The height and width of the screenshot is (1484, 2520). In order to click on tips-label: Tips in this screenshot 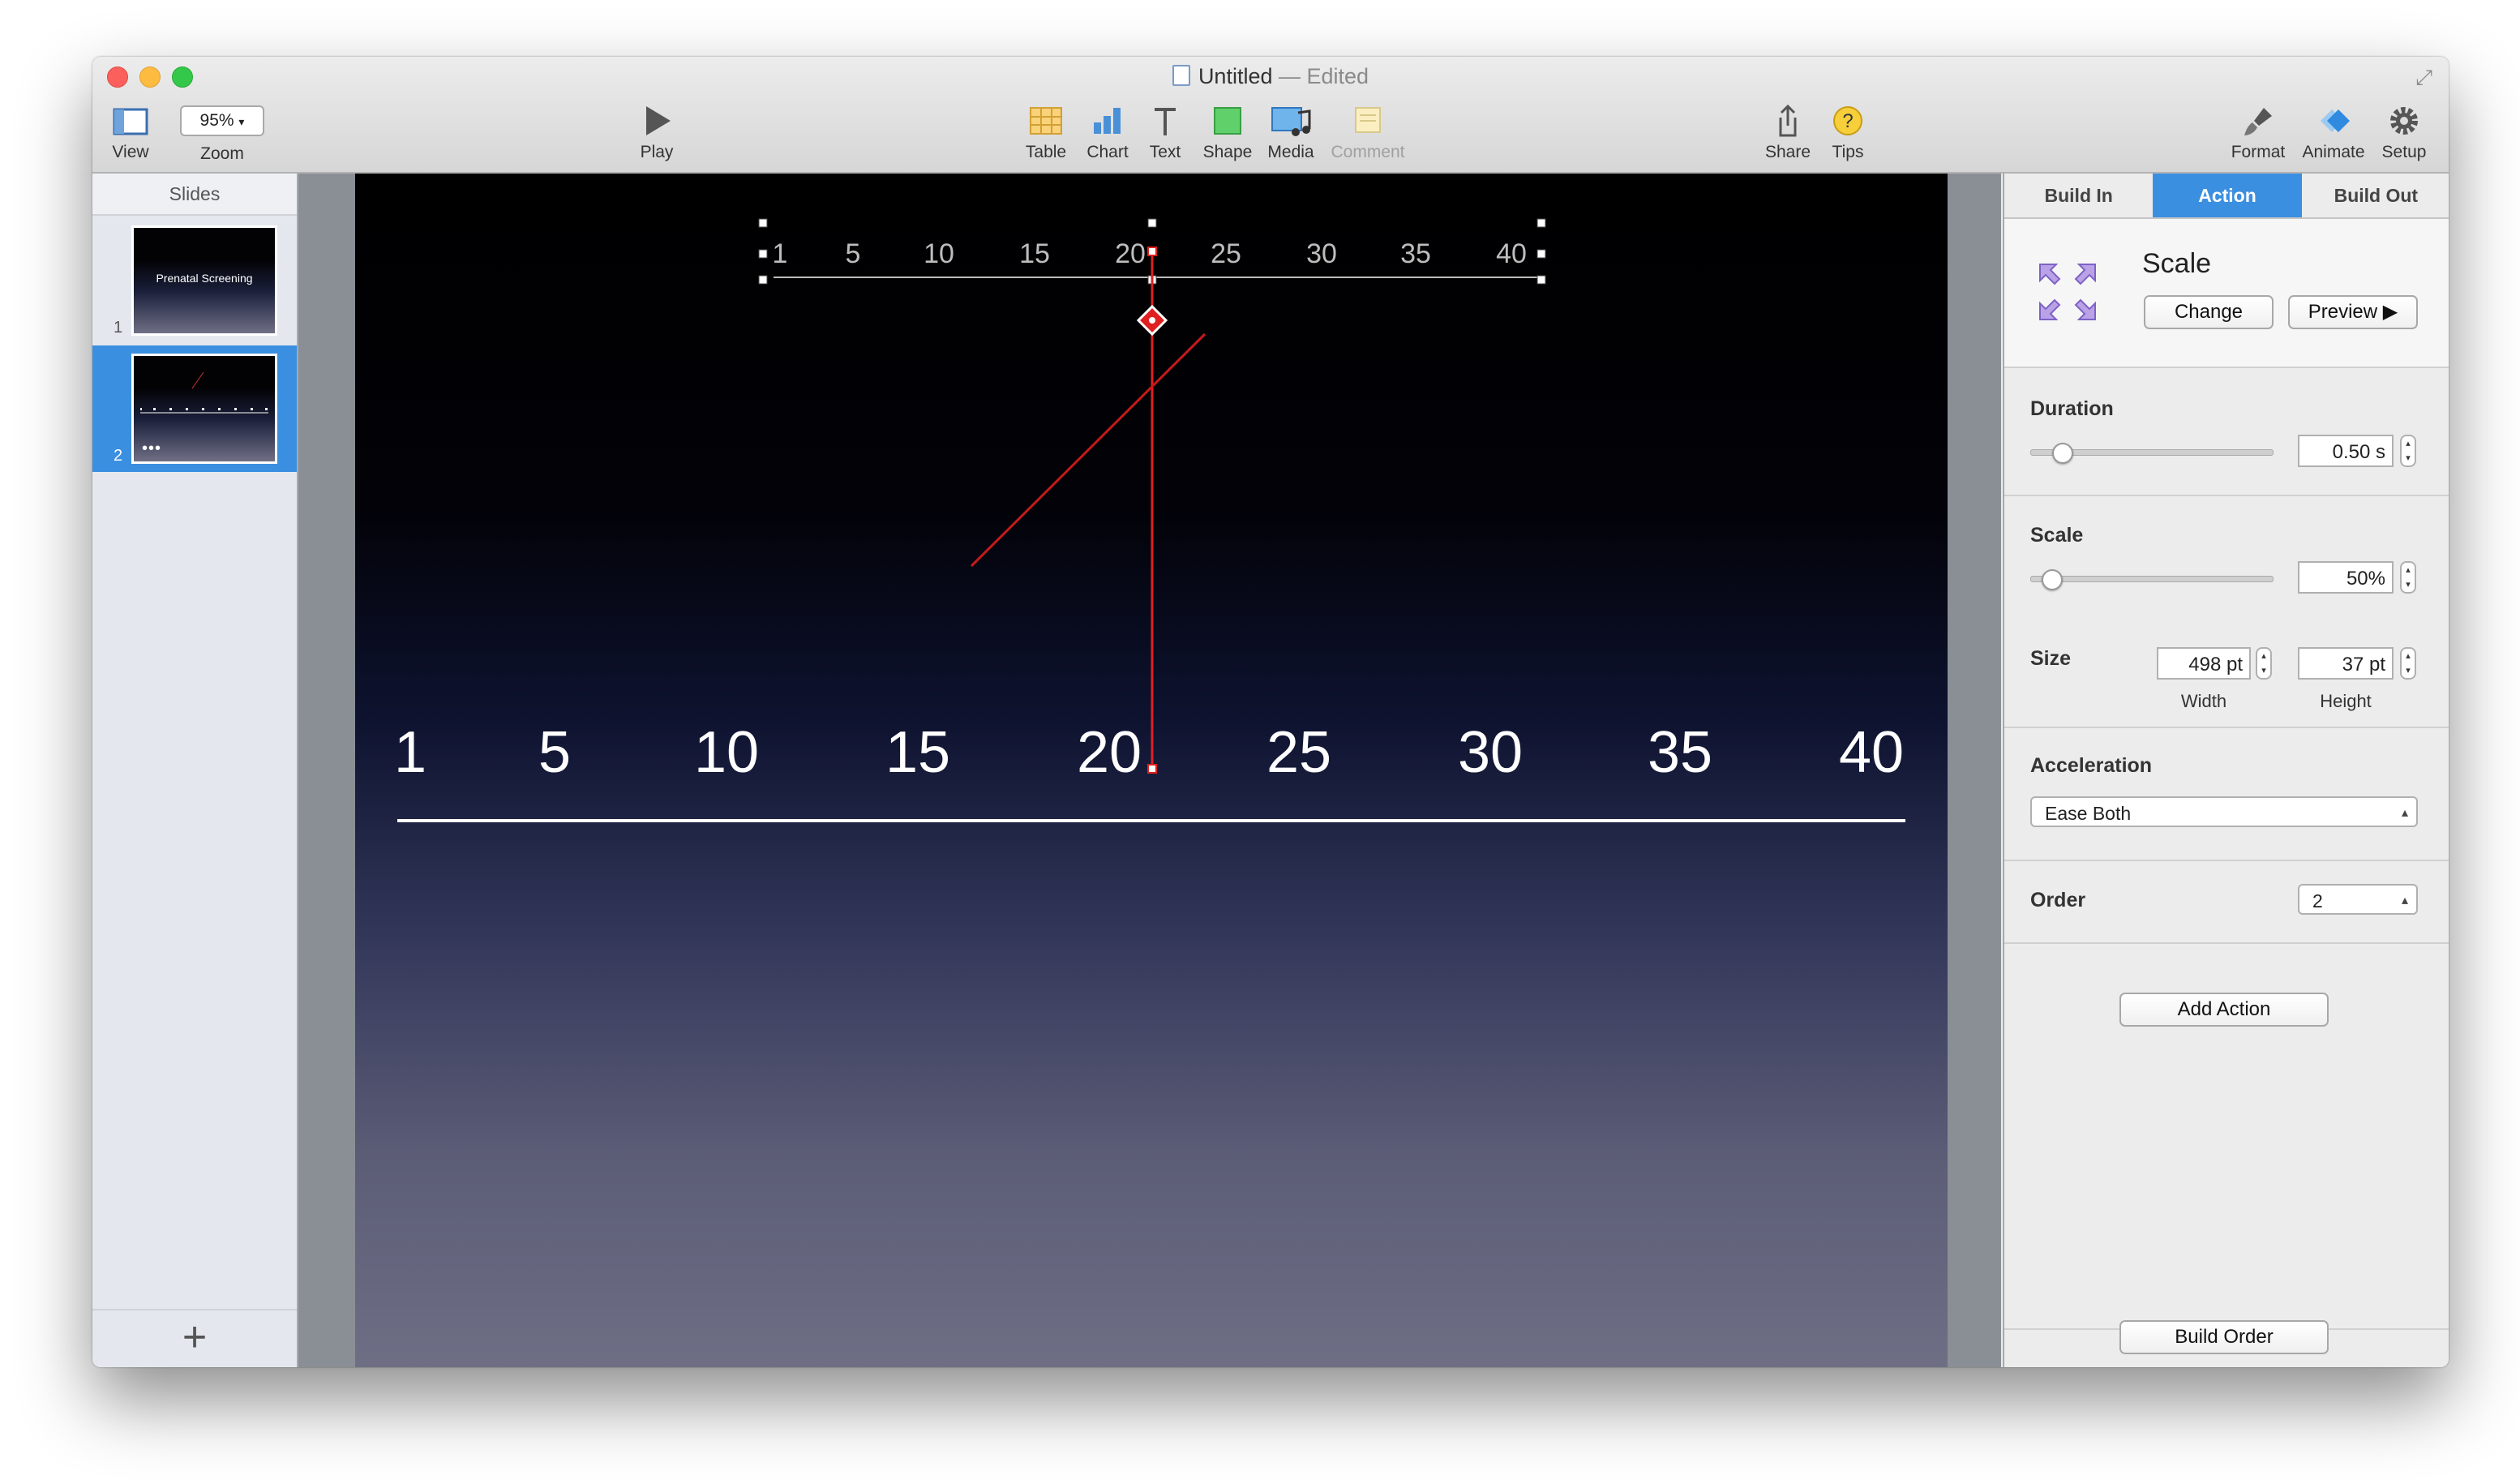, I will do `click(1848, 152)`.